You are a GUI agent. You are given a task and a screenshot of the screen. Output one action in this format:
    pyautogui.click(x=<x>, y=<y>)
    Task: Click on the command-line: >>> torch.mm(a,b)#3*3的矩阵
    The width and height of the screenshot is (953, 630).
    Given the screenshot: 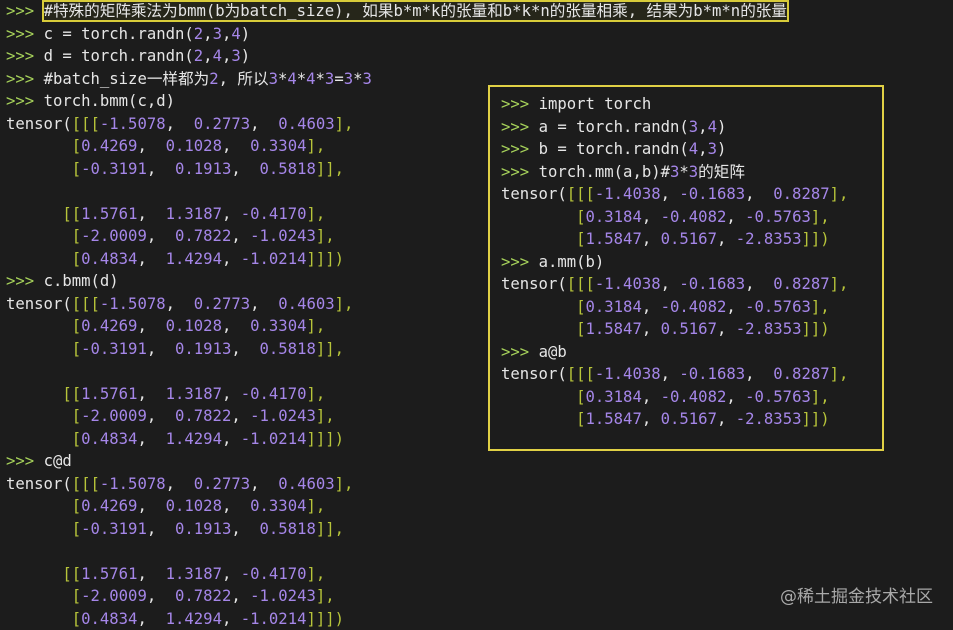 What is the action you would take?
    pyautogui.click(x=691, y=172)
    